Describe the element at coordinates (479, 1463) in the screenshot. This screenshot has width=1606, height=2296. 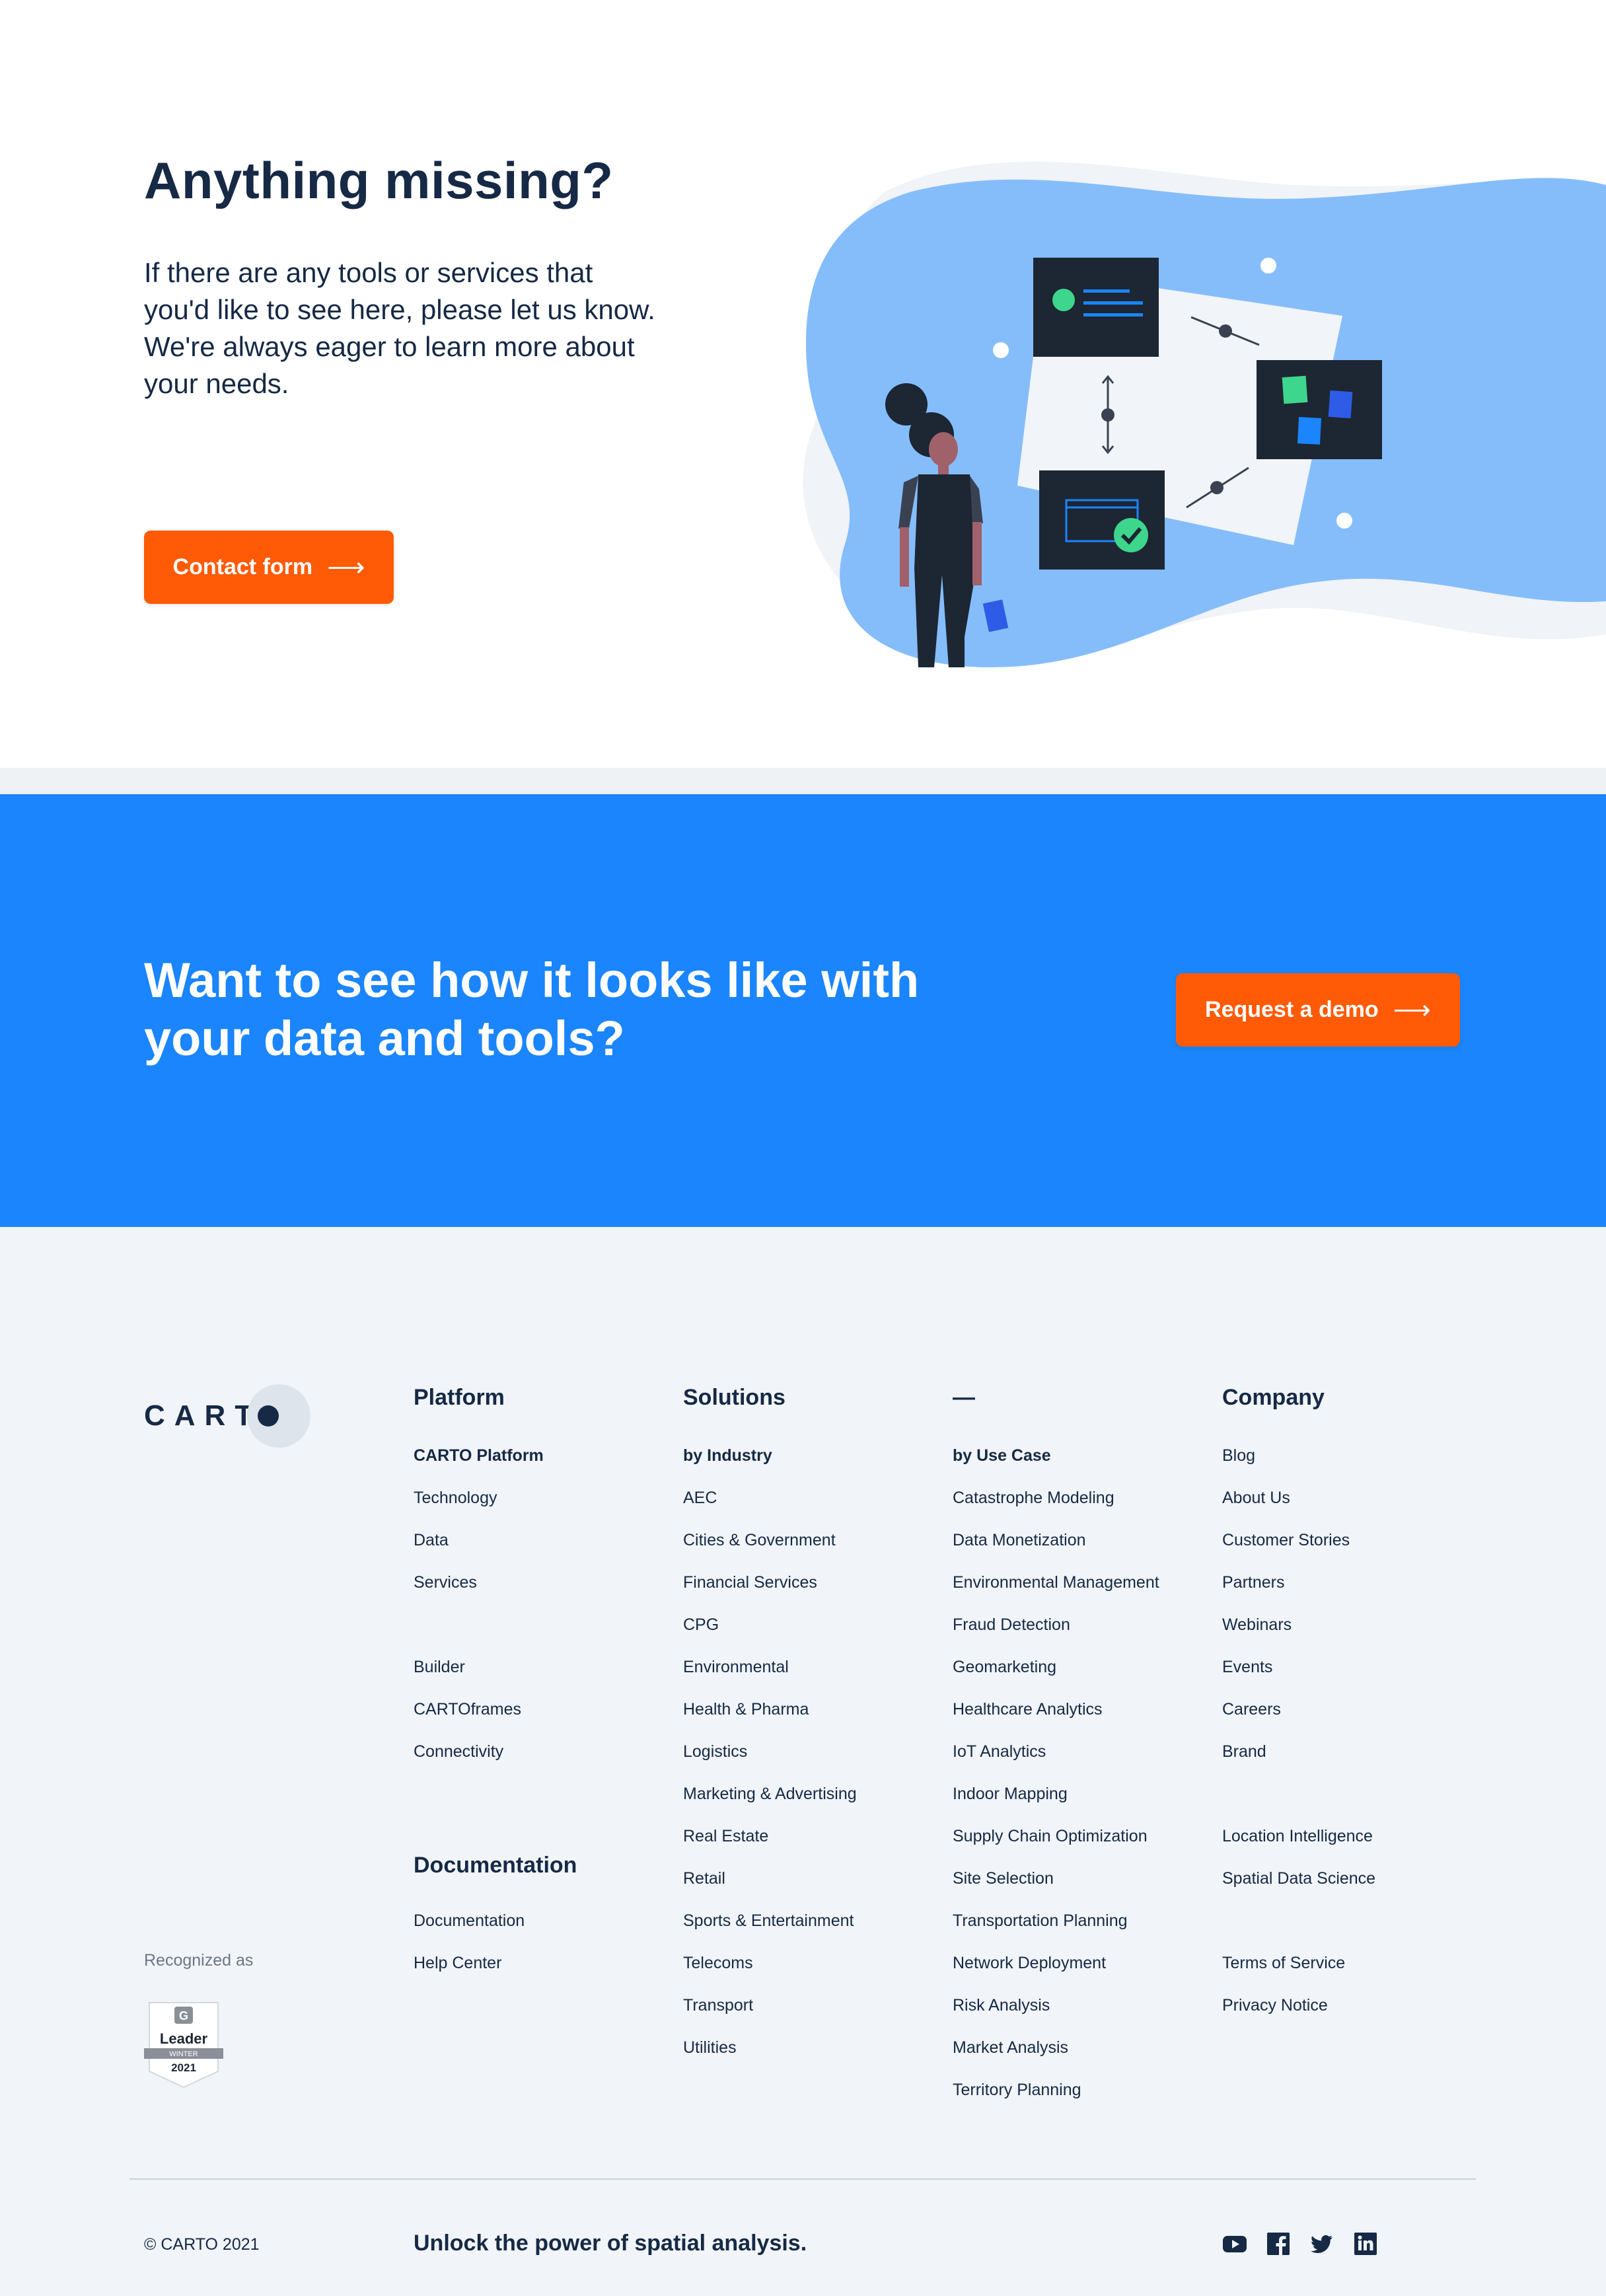
I see `footer-link: CARTO Platform` at that location.